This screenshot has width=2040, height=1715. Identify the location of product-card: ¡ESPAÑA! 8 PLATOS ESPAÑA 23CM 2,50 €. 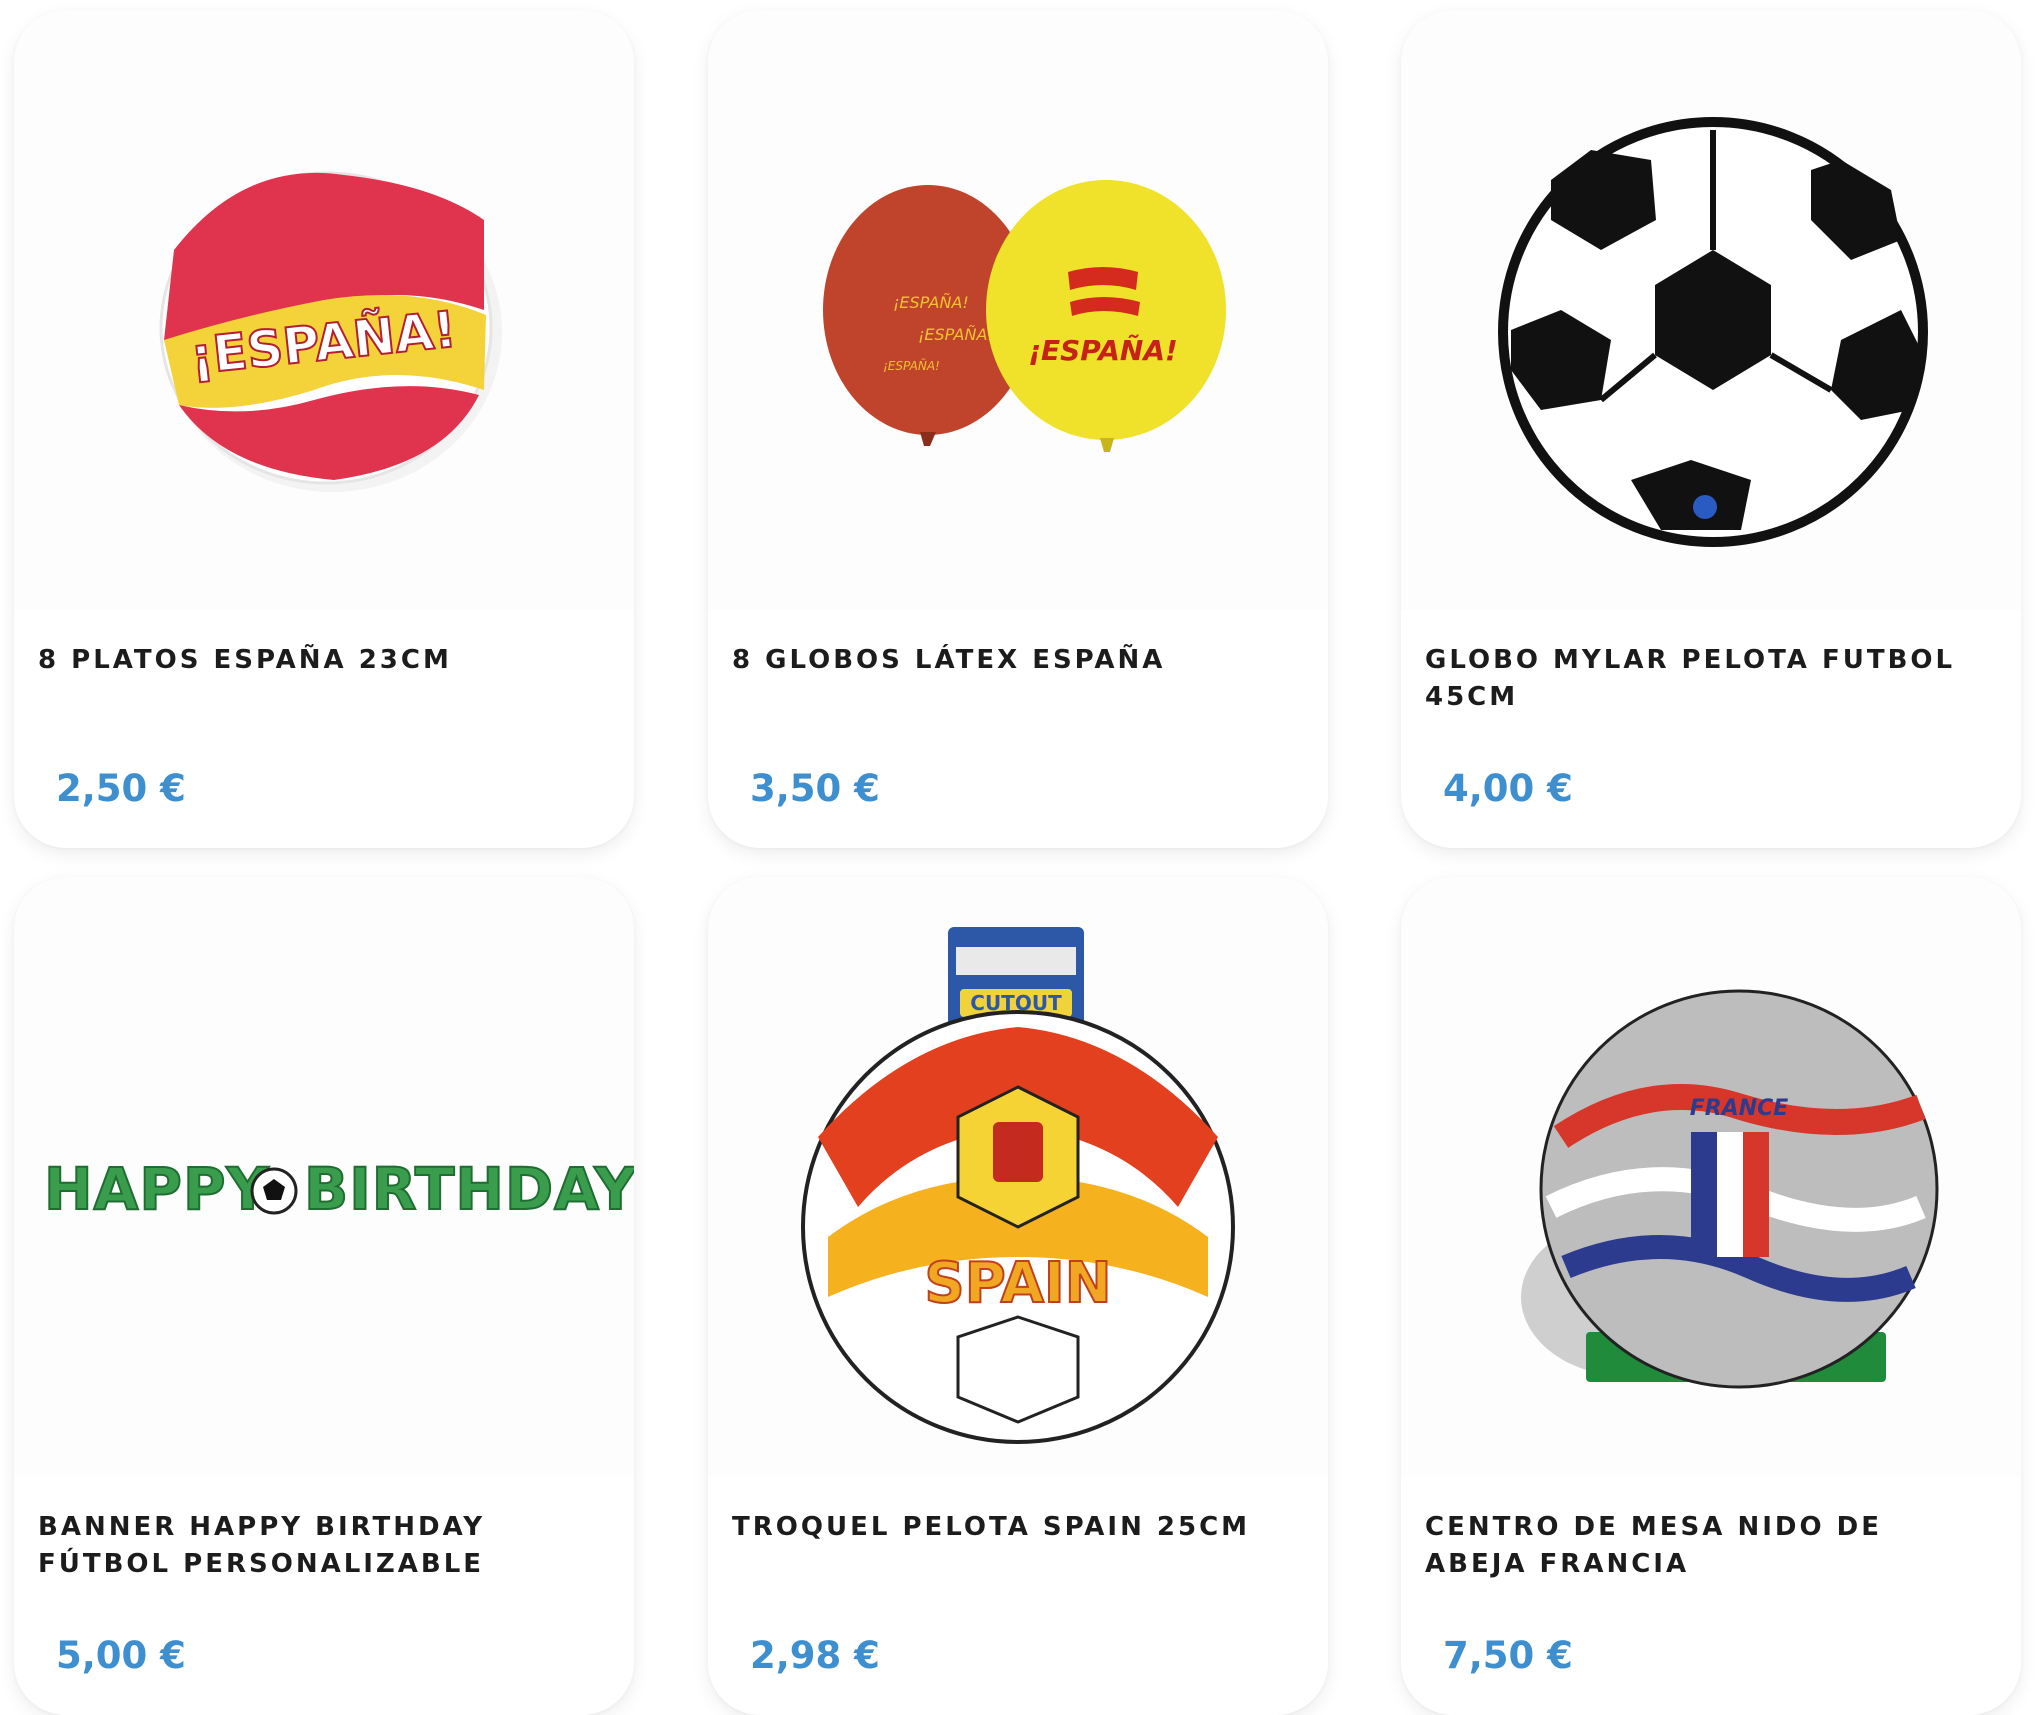
(324, 429).